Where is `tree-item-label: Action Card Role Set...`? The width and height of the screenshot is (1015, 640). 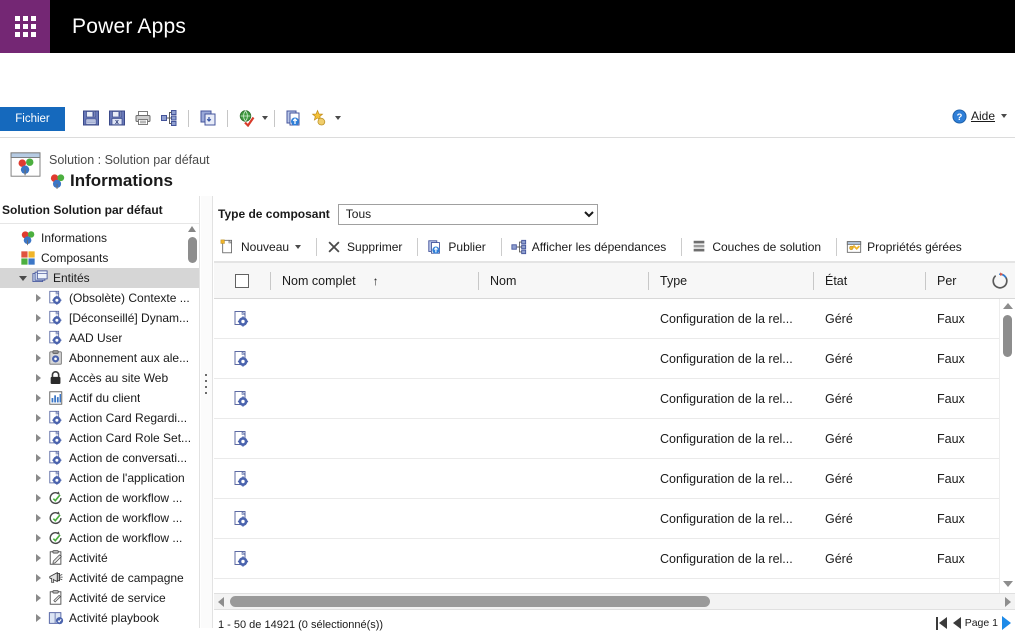 tree-item-label: Action Card Role Set... is located at coordinates (130, 438).